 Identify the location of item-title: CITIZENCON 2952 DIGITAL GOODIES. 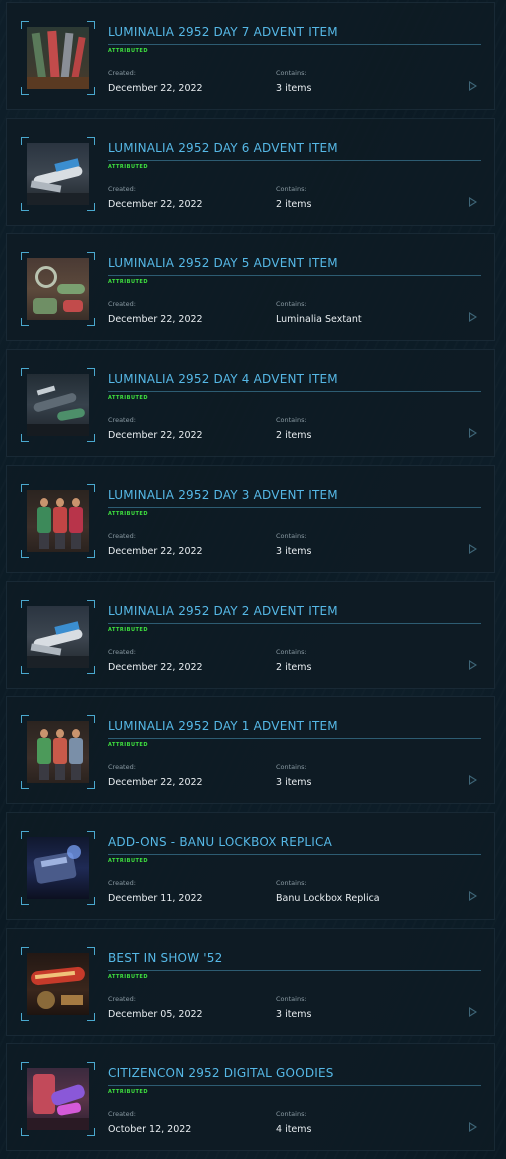
(221, 1073).